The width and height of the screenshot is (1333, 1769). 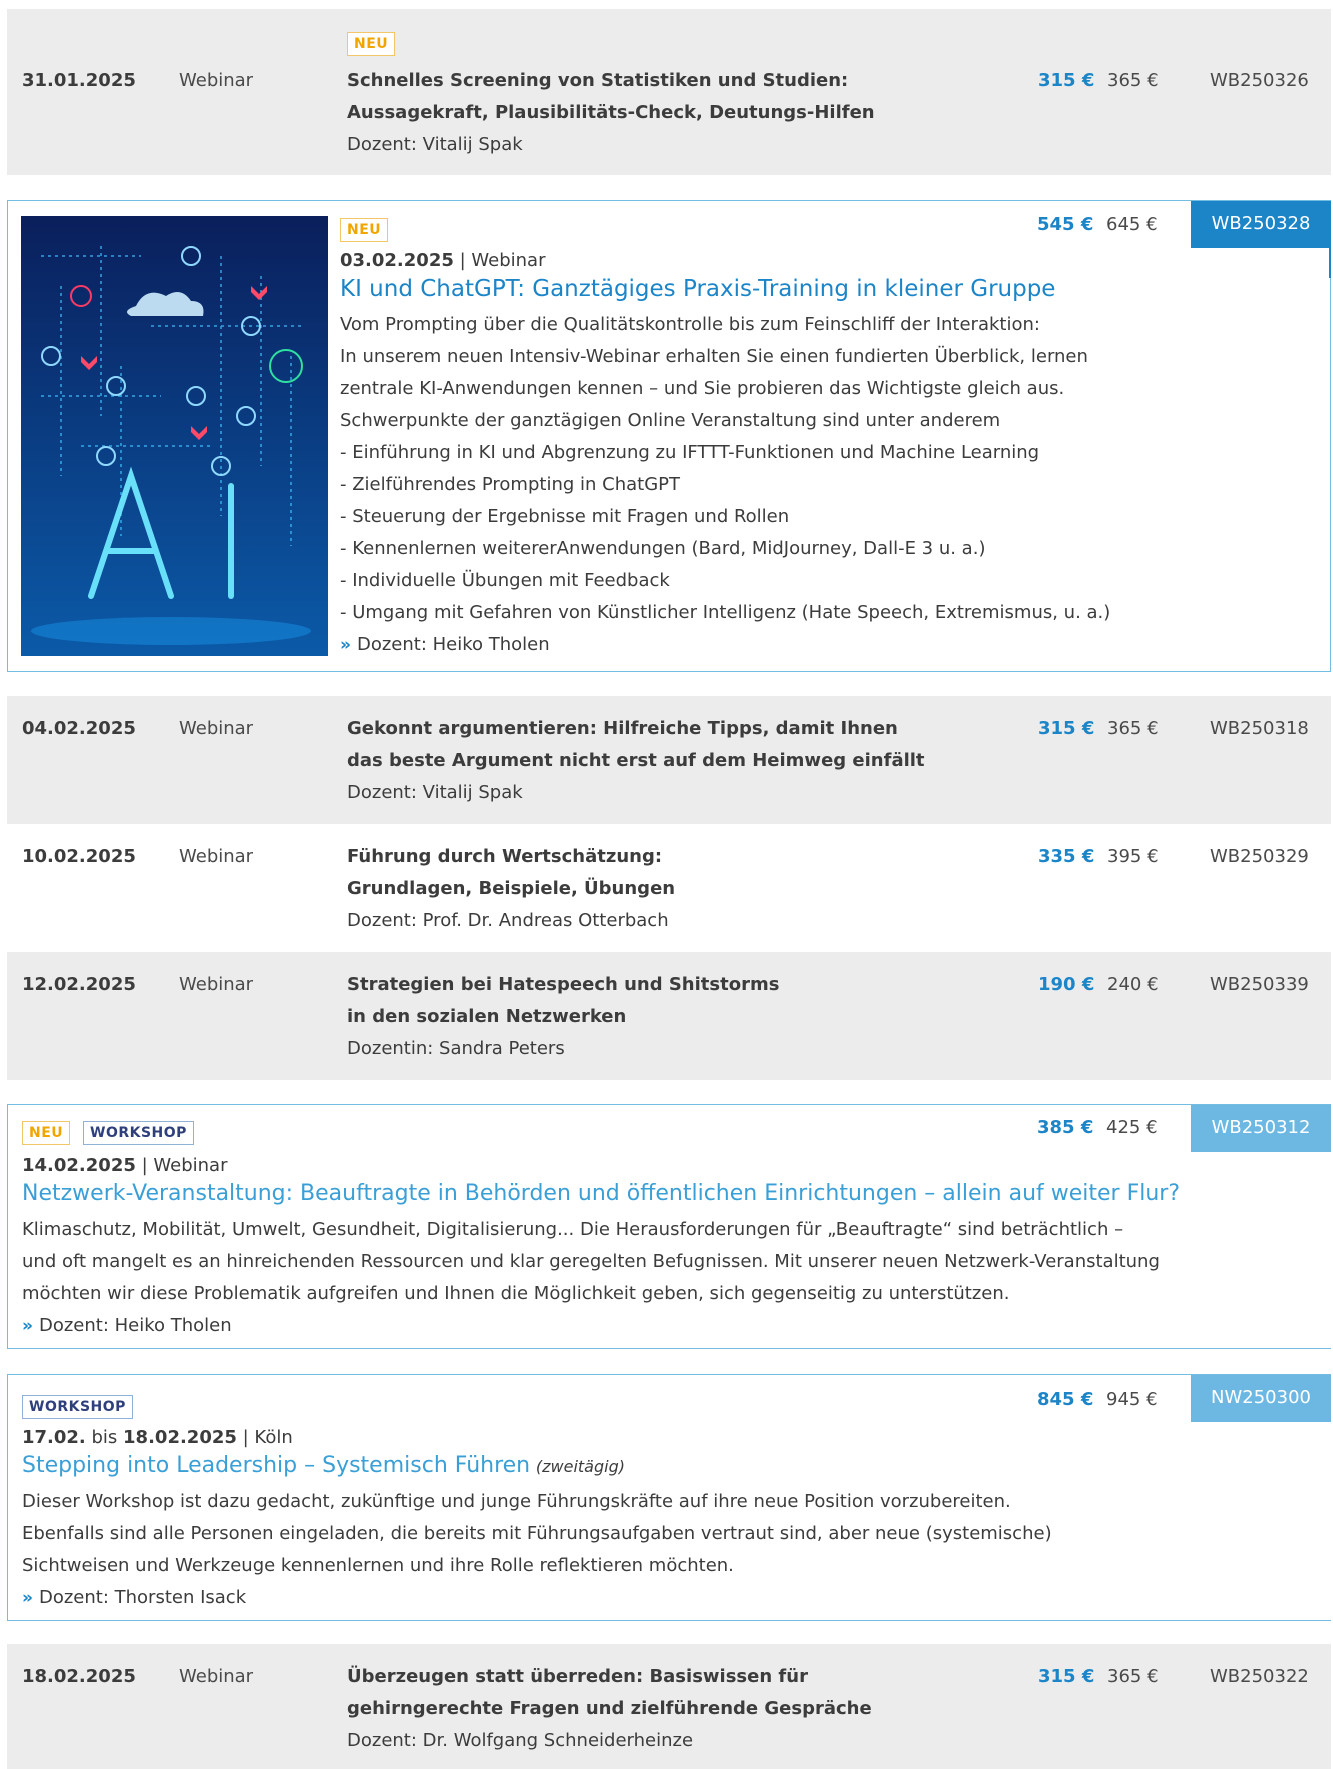 I want to click on event-date: 10.02.2025, so click(x=79, y=856).